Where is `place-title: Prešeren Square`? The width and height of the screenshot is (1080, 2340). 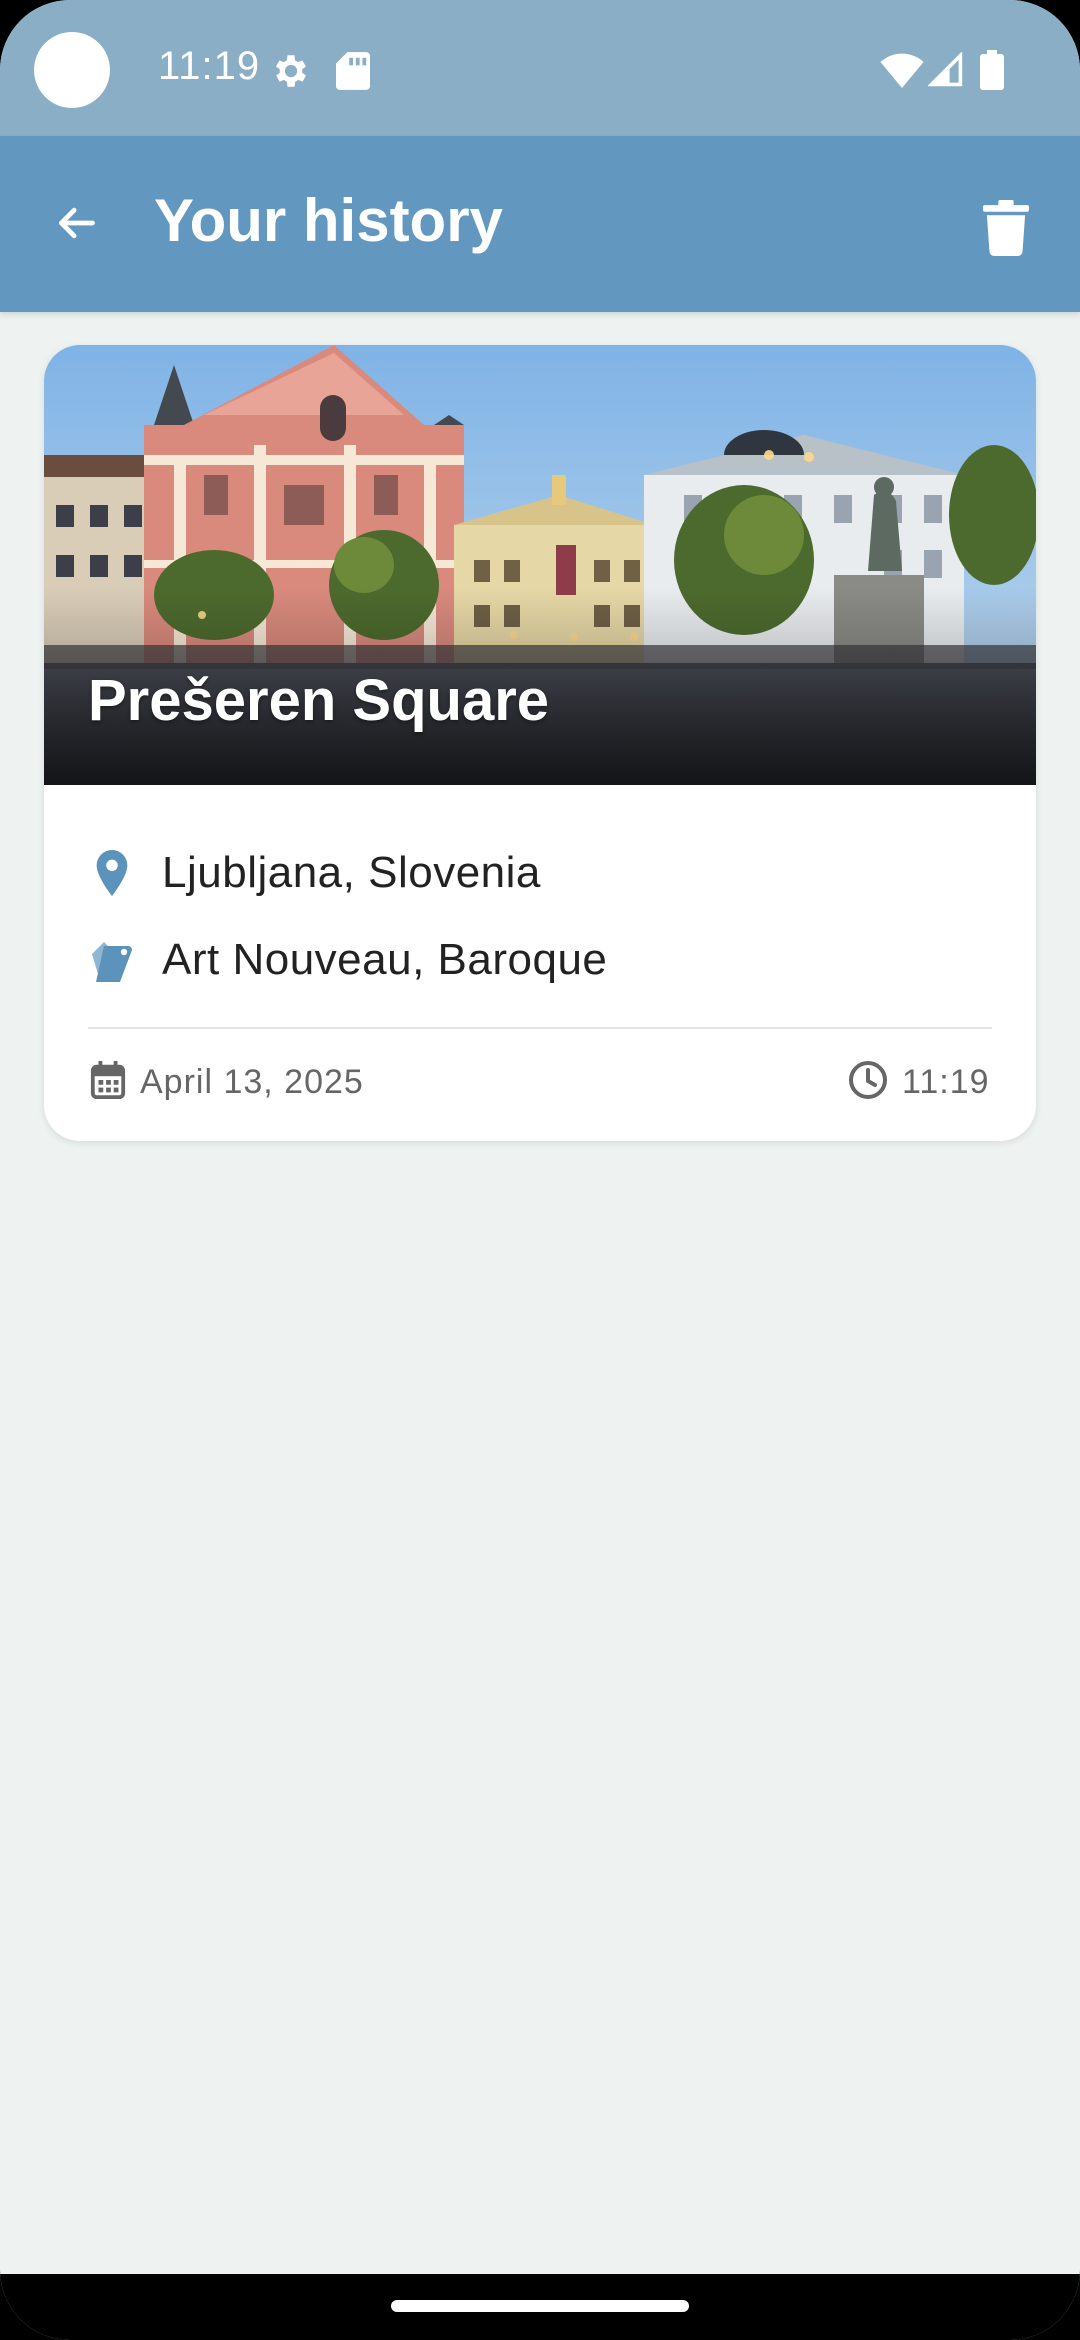
place-title: Prešeren Square is located at coordinates (319, 700).